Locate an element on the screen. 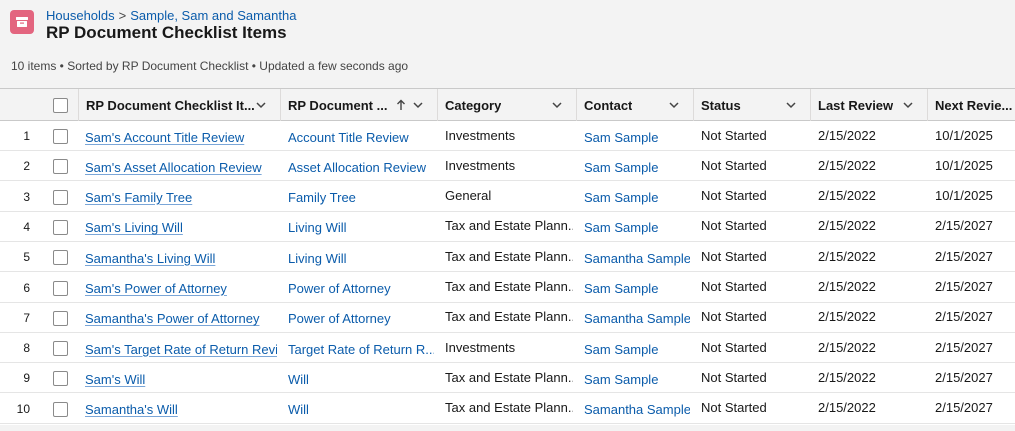  column-header-category: Category is located at coordinates (506, 105).